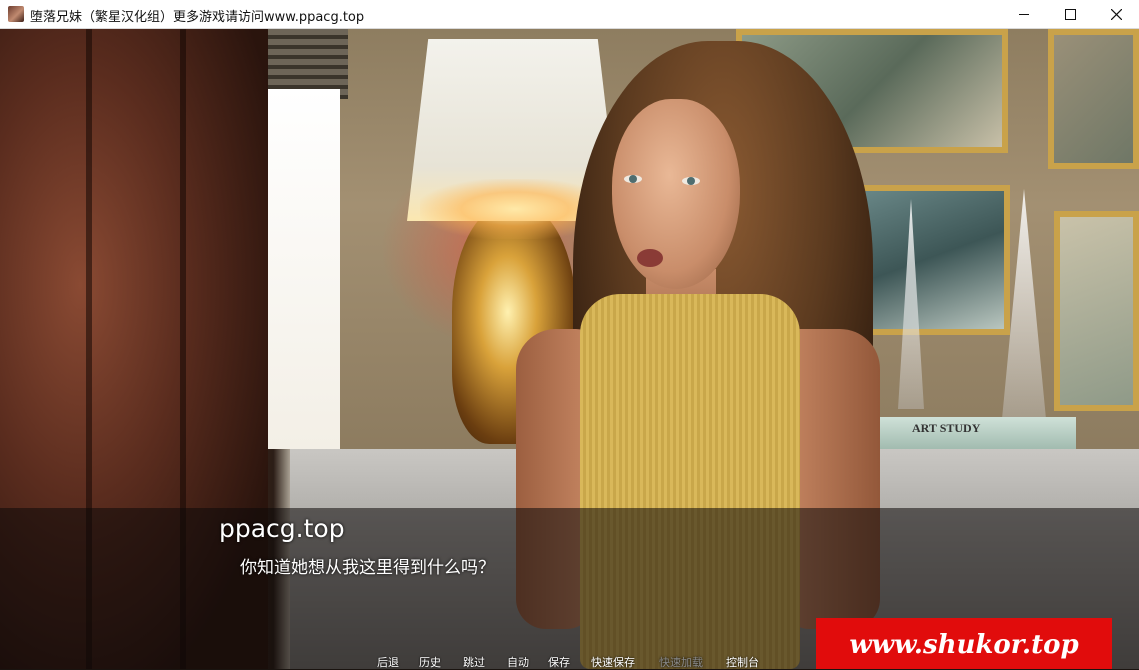  I want to click on dialogue-text: 你知道她想从我这里得到什么吗？, so click(367, 568).